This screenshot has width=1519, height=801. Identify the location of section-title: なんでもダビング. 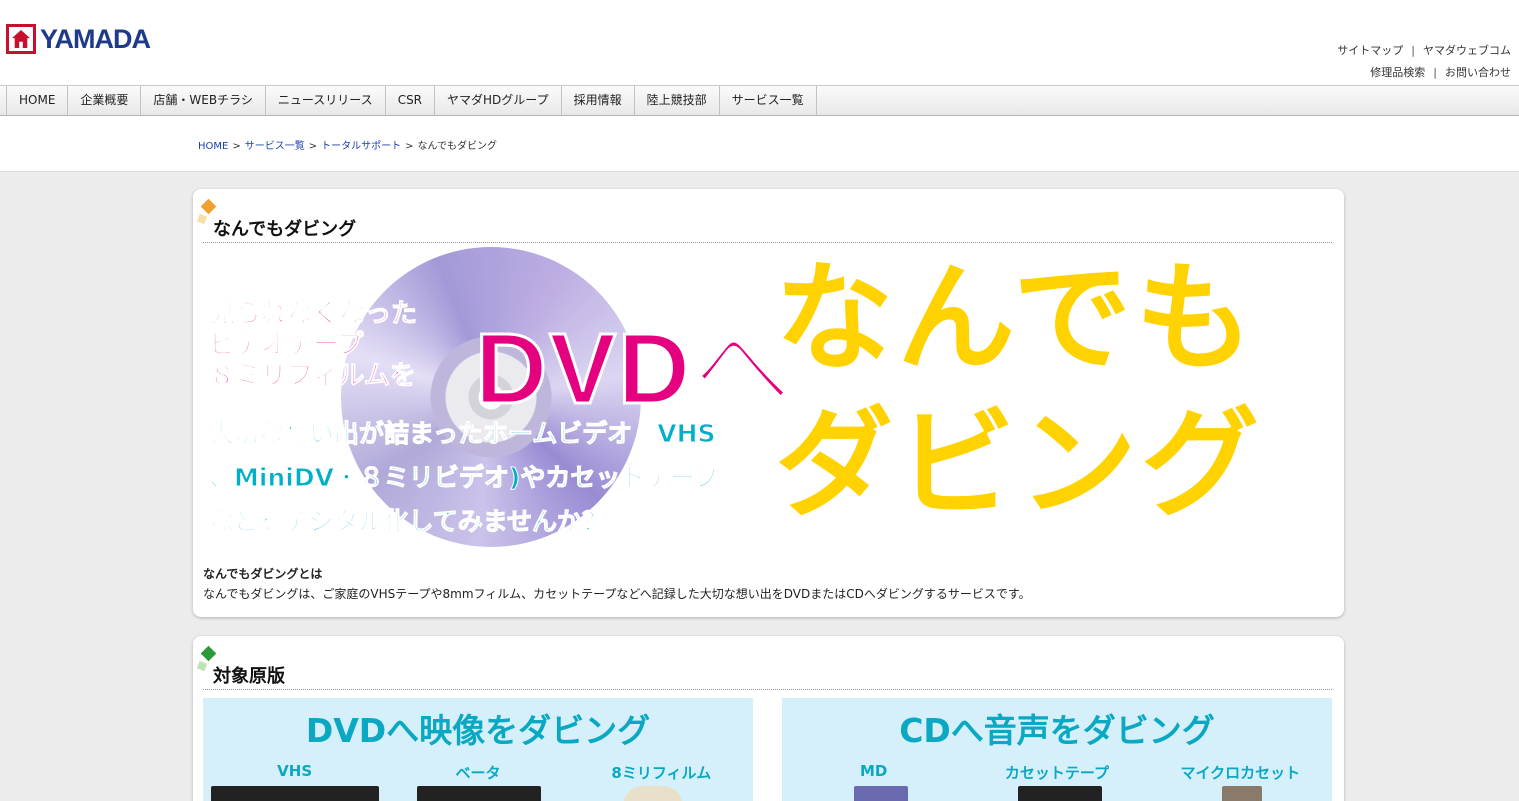
(285, 229).